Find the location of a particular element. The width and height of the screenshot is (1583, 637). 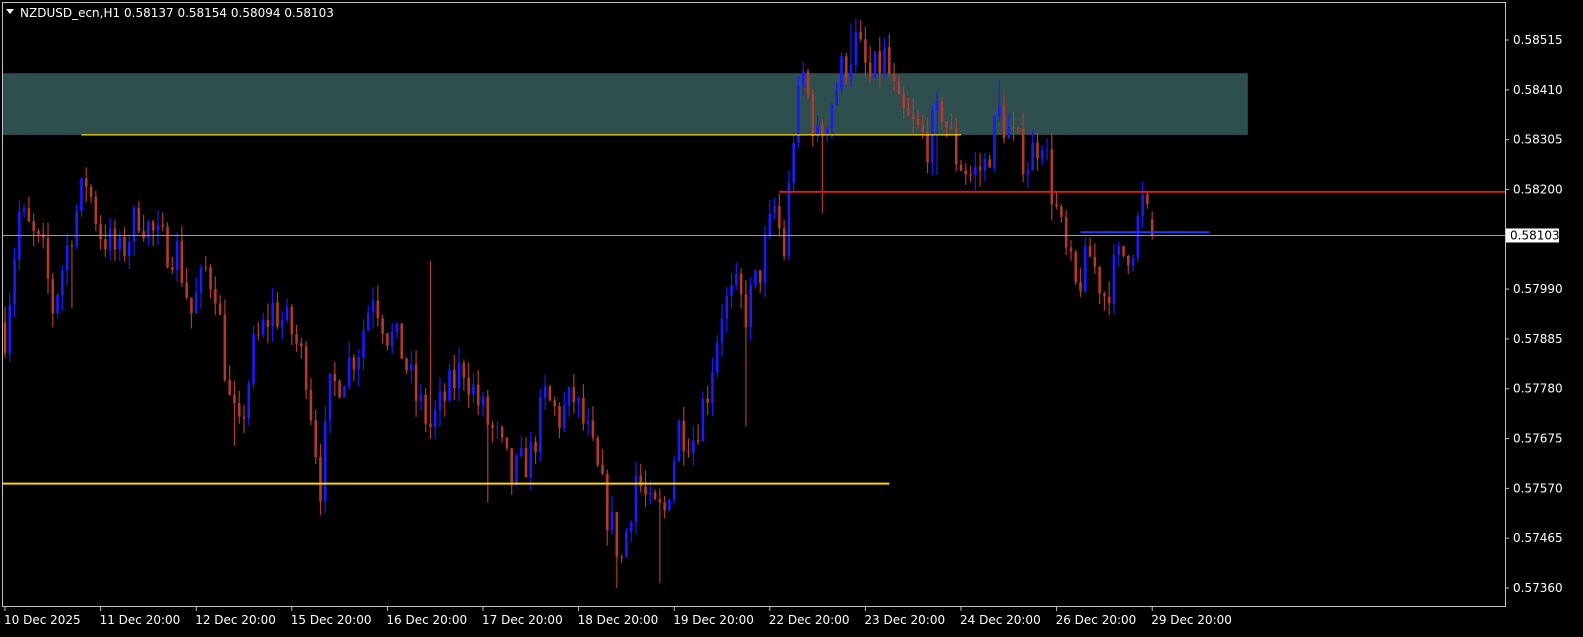

supply-zone is located at coordinates (625, 104).